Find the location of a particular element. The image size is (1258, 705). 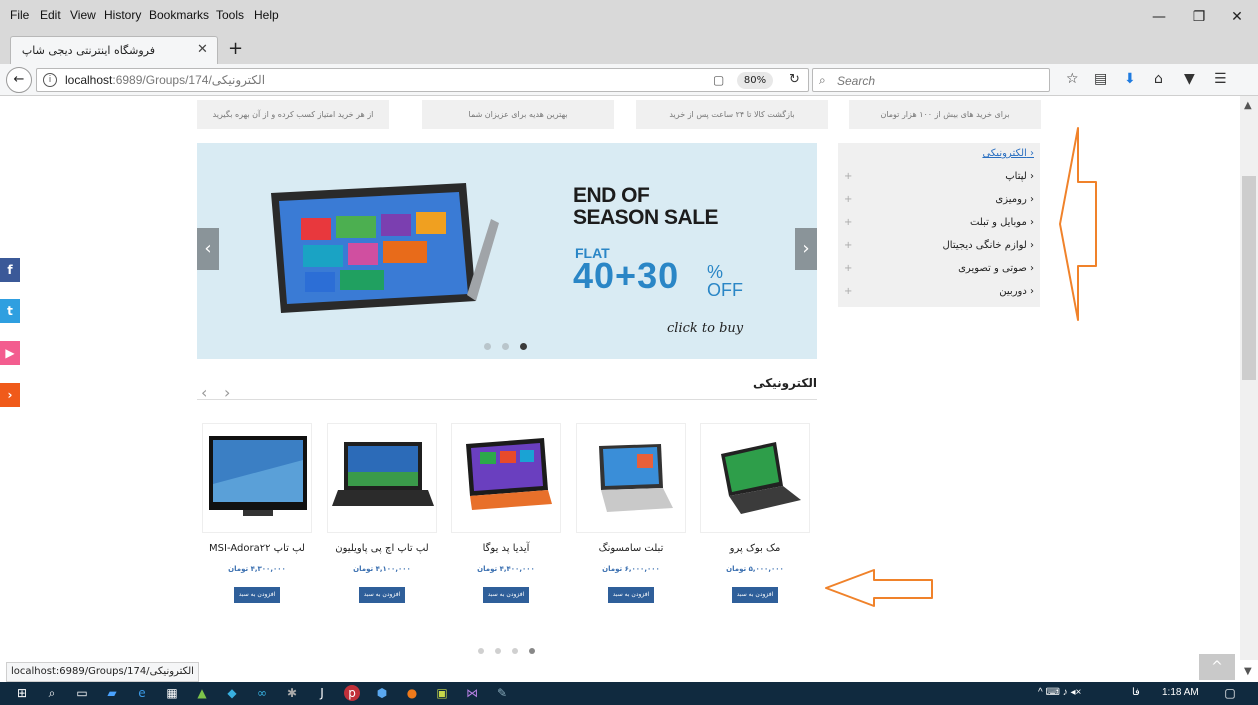

start-windows-icon: ⊞ is located at coordinates (22, 693).